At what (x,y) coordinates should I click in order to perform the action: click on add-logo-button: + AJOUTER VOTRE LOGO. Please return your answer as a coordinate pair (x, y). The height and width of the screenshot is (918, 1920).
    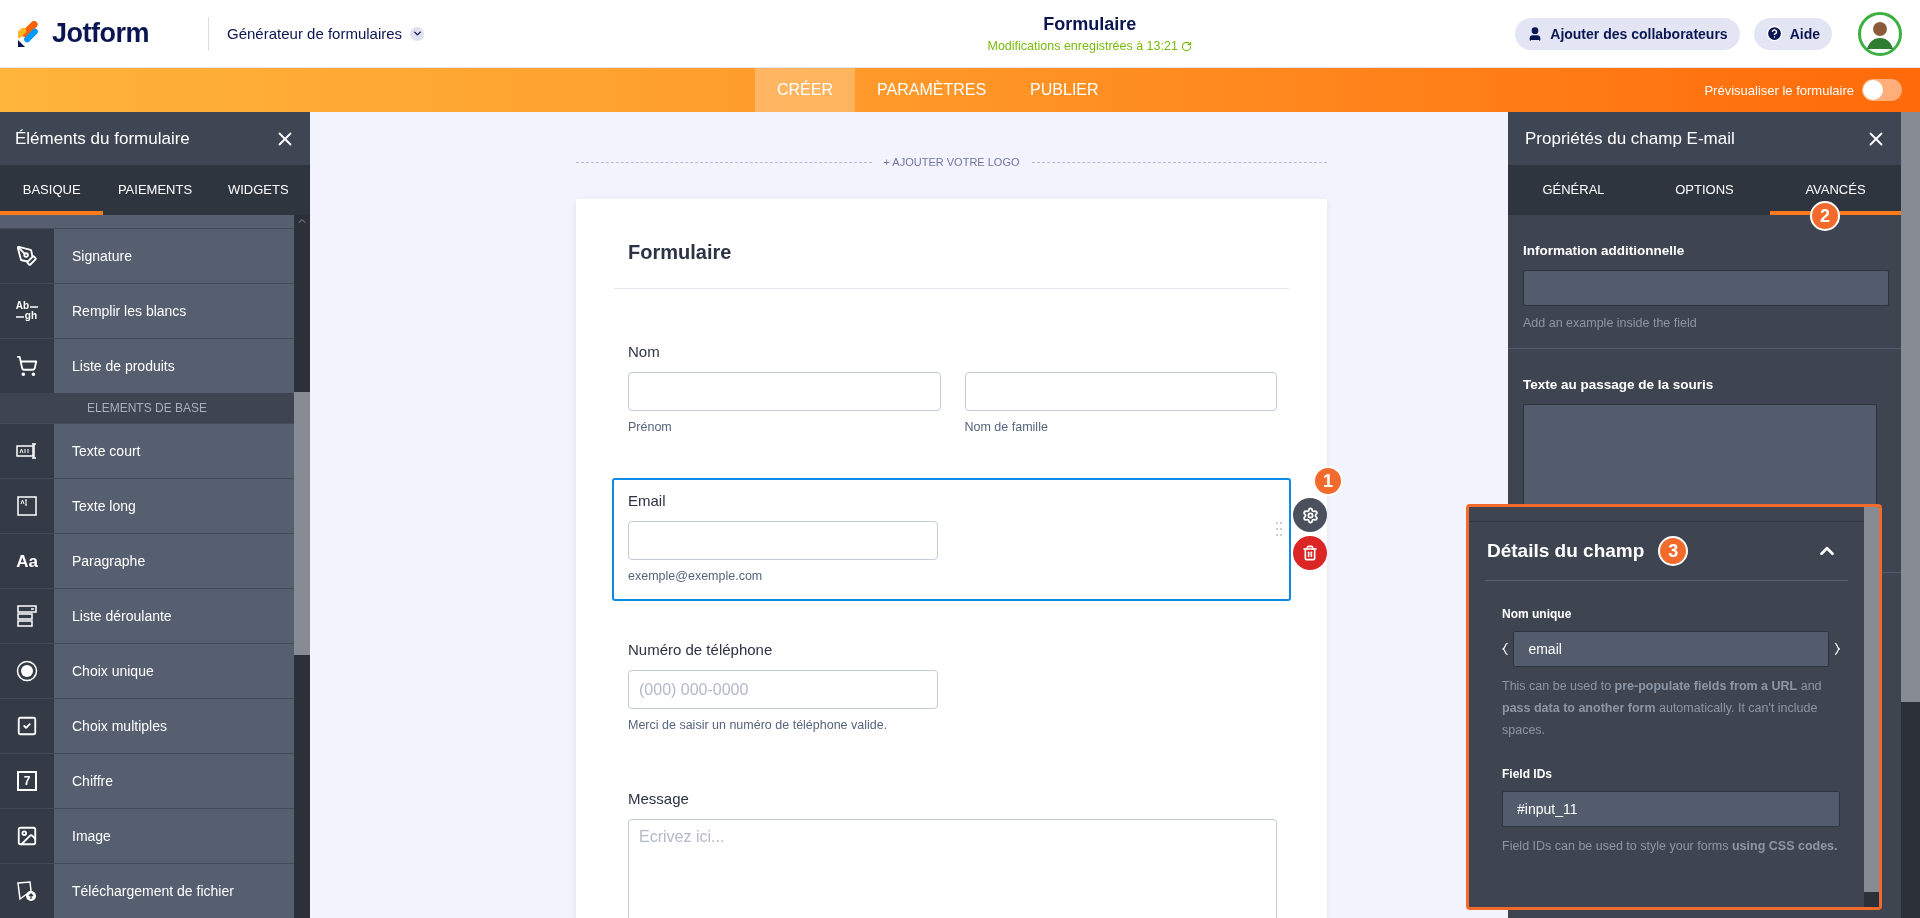
    Looking at the image, I should click on (951, 162).